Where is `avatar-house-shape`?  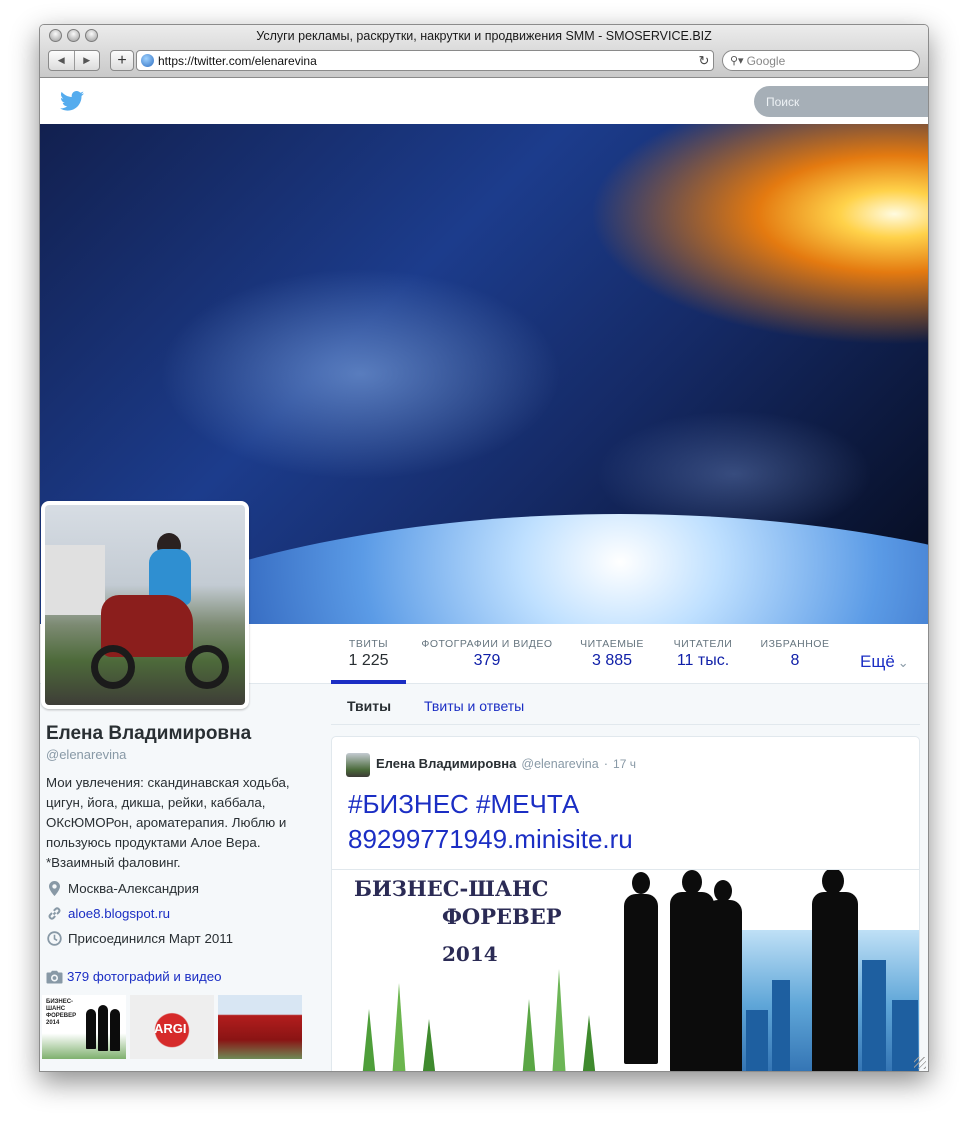
avatar-house-shape is located at coordinates (75, 580).